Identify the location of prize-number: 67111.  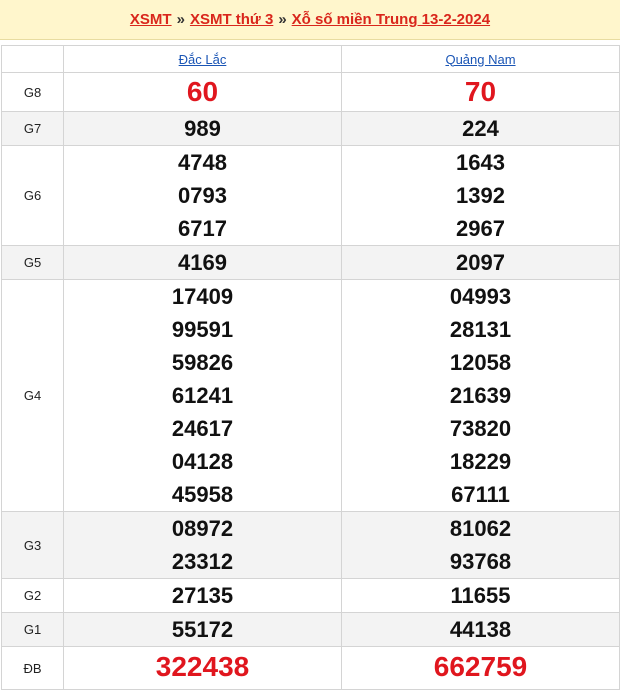
(480, 494).